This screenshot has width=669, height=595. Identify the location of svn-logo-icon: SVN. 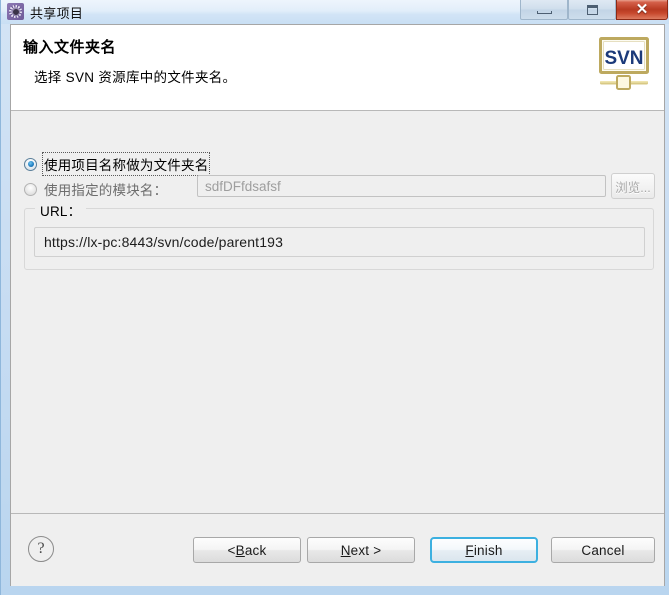
(624, 63).